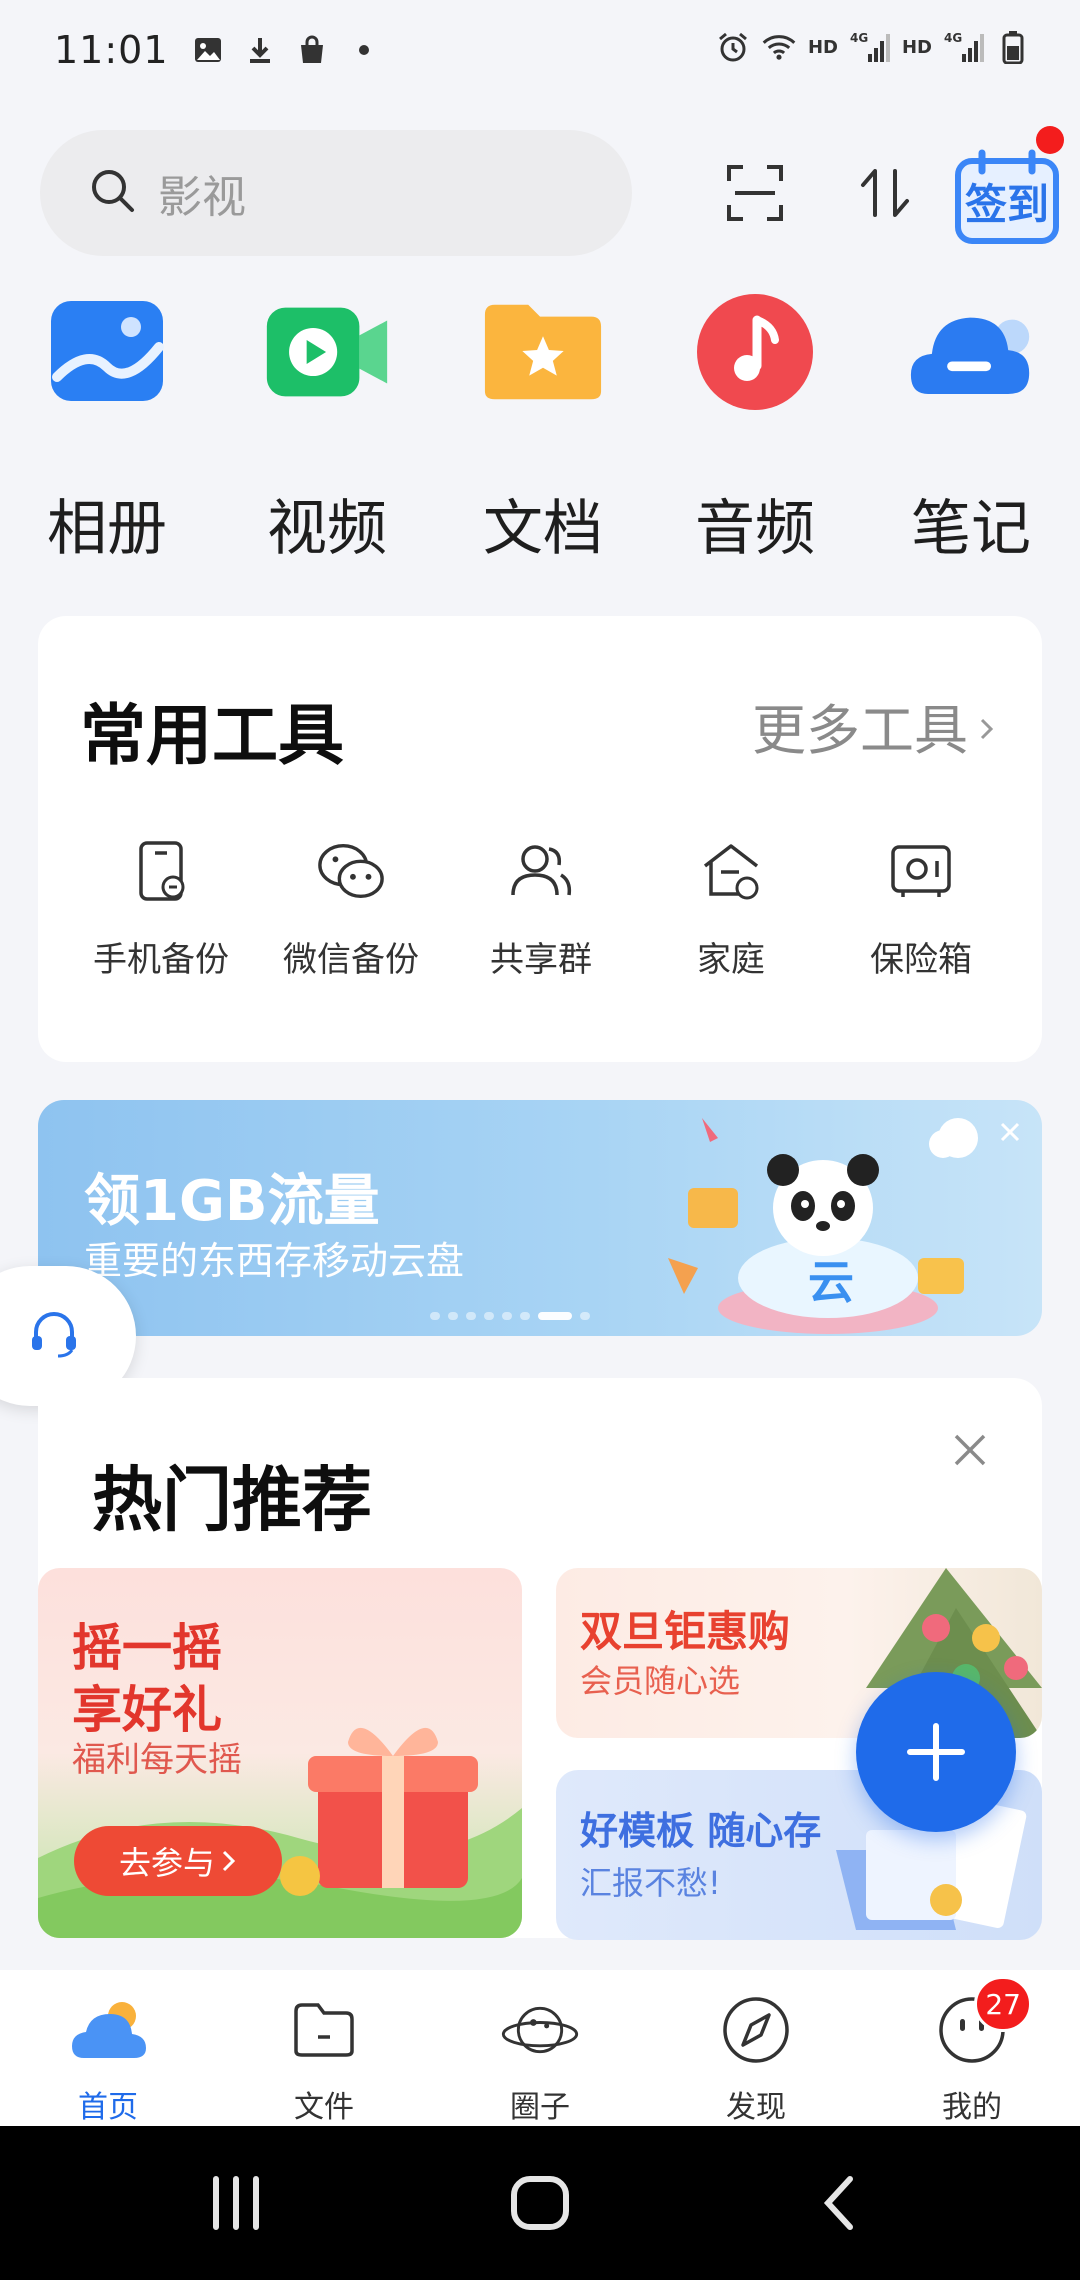 The height and width of the screenshot is (2280, 1080). What do you see at coordinates (755, 193) in the screenshot?
I see `scan-icon` at bounding box center [755, 193].